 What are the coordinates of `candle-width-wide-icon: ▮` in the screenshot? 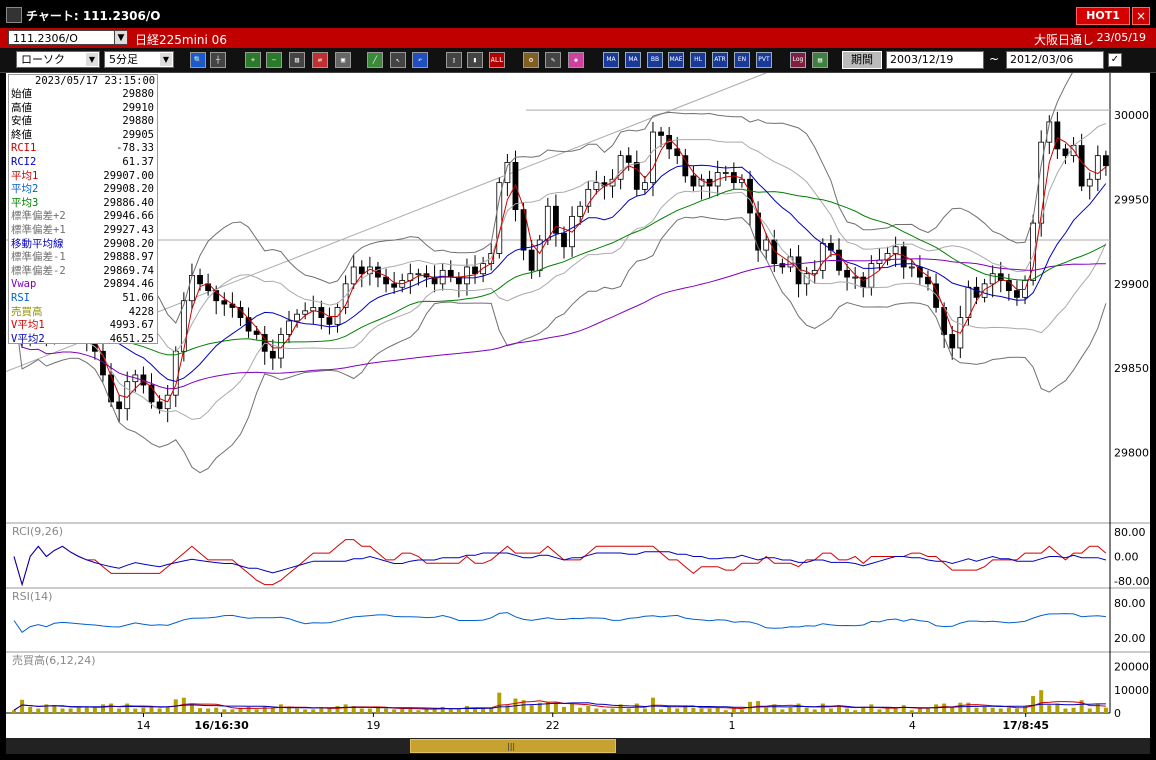 It's located at (475, 60).